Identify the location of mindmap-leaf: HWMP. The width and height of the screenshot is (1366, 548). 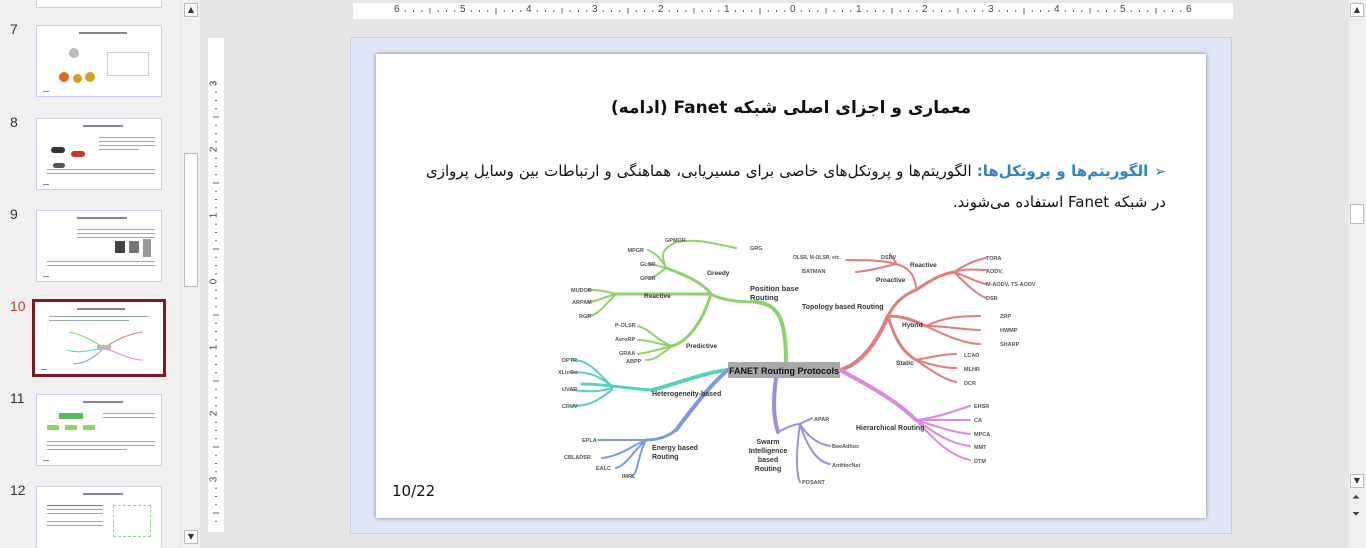
(1009, 331).